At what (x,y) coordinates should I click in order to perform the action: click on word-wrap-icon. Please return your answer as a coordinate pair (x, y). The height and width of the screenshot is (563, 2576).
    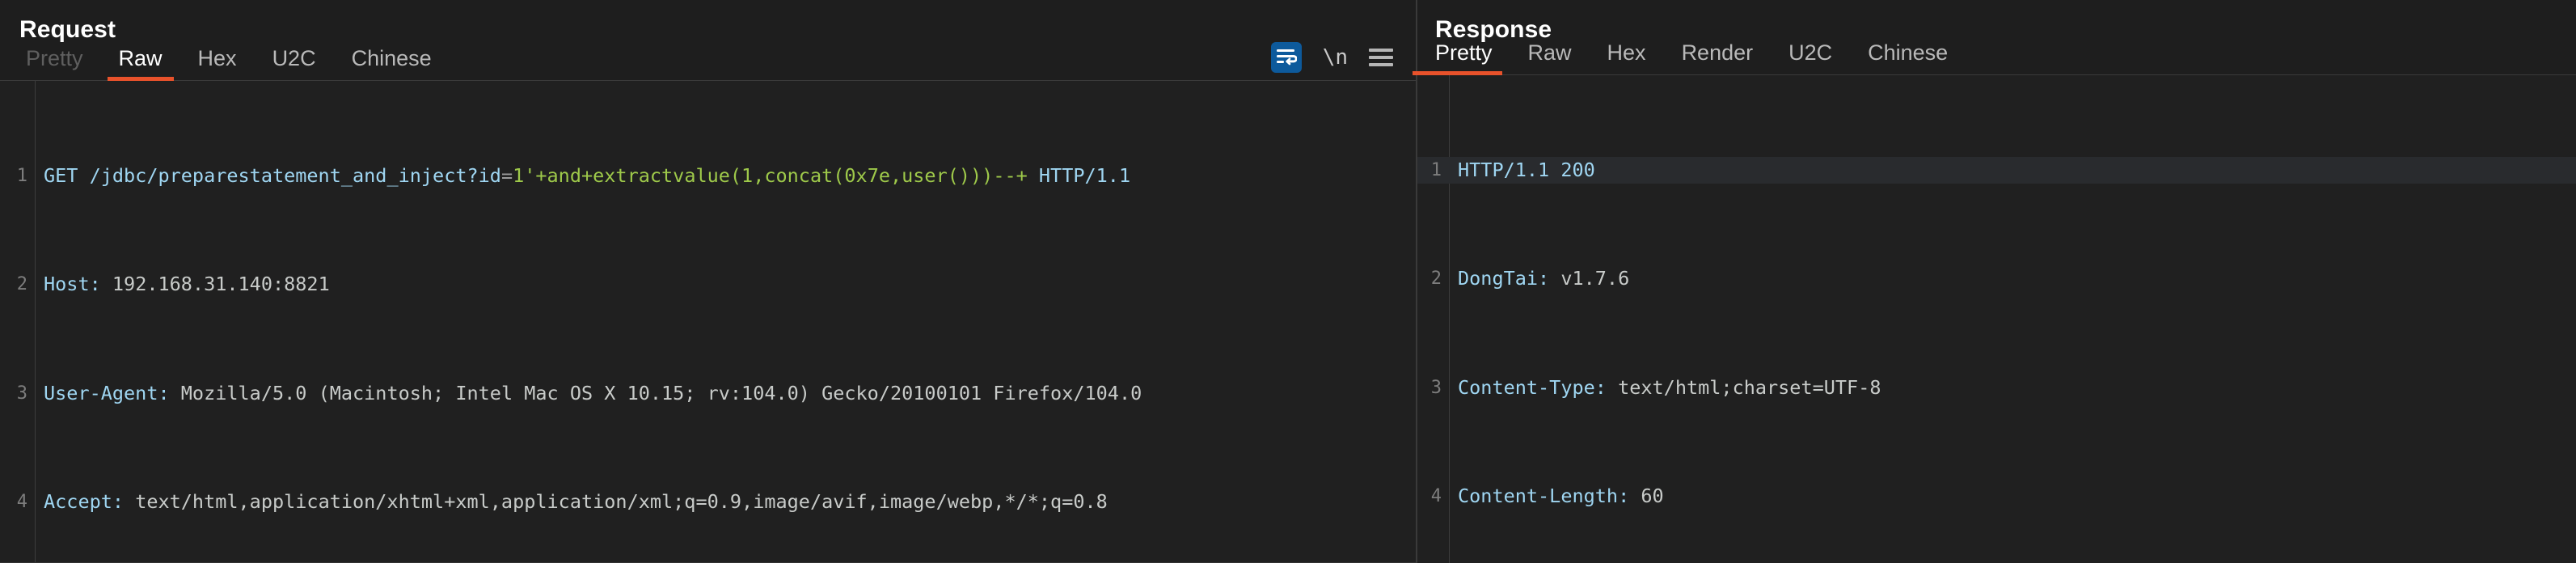
    Looking at the image, I should click on (1286, 57).